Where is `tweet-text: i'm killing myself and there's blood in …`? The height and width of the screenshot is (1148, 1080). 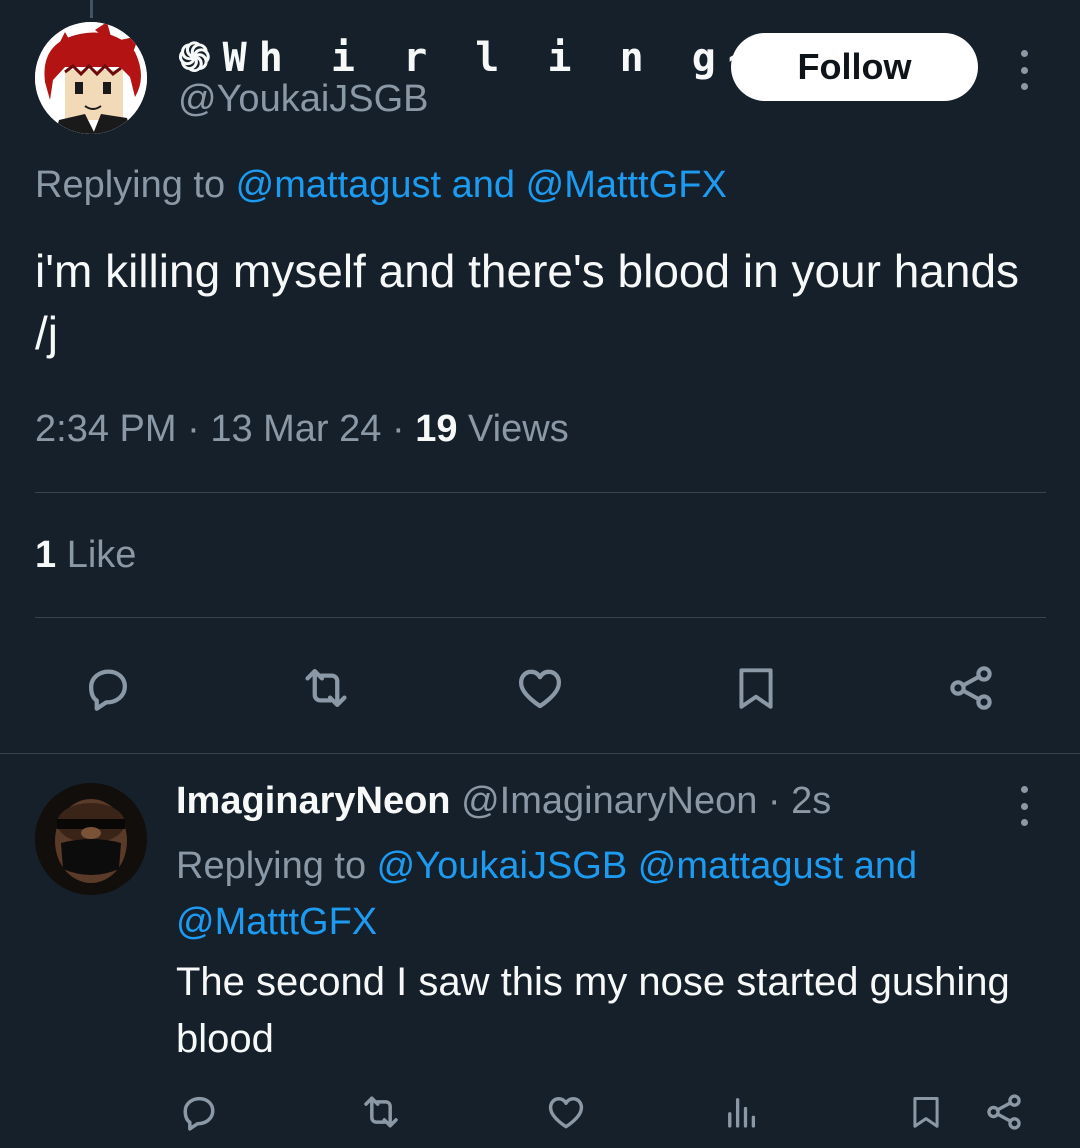 tweet-text: i'm killing myself and there's blood in … is located at coordinates (527, 302).